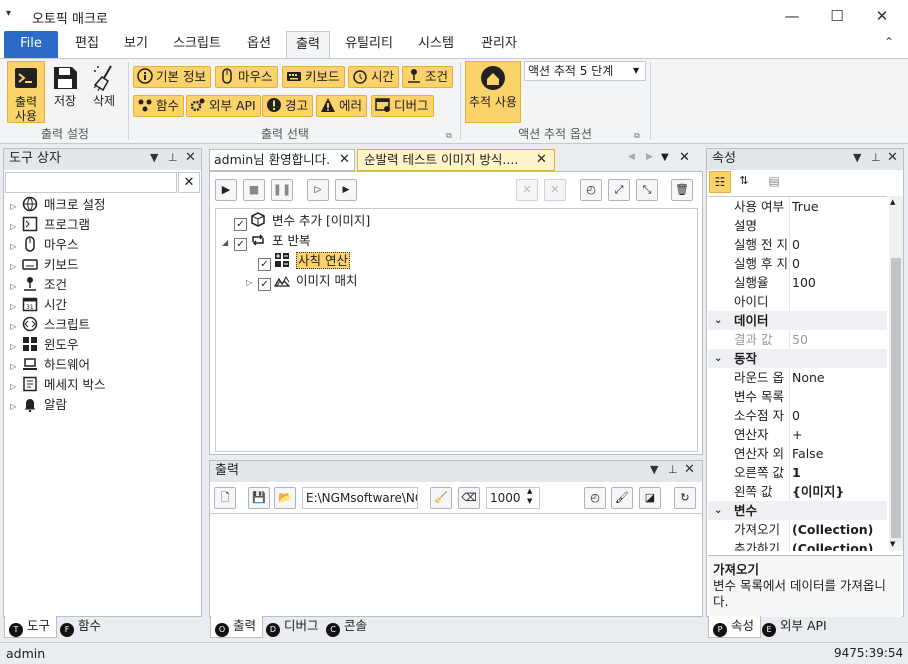  Describe the element at coordinates (797, 320) in the screenshot. I see `property-category: ⌄ 데이터` at that location.